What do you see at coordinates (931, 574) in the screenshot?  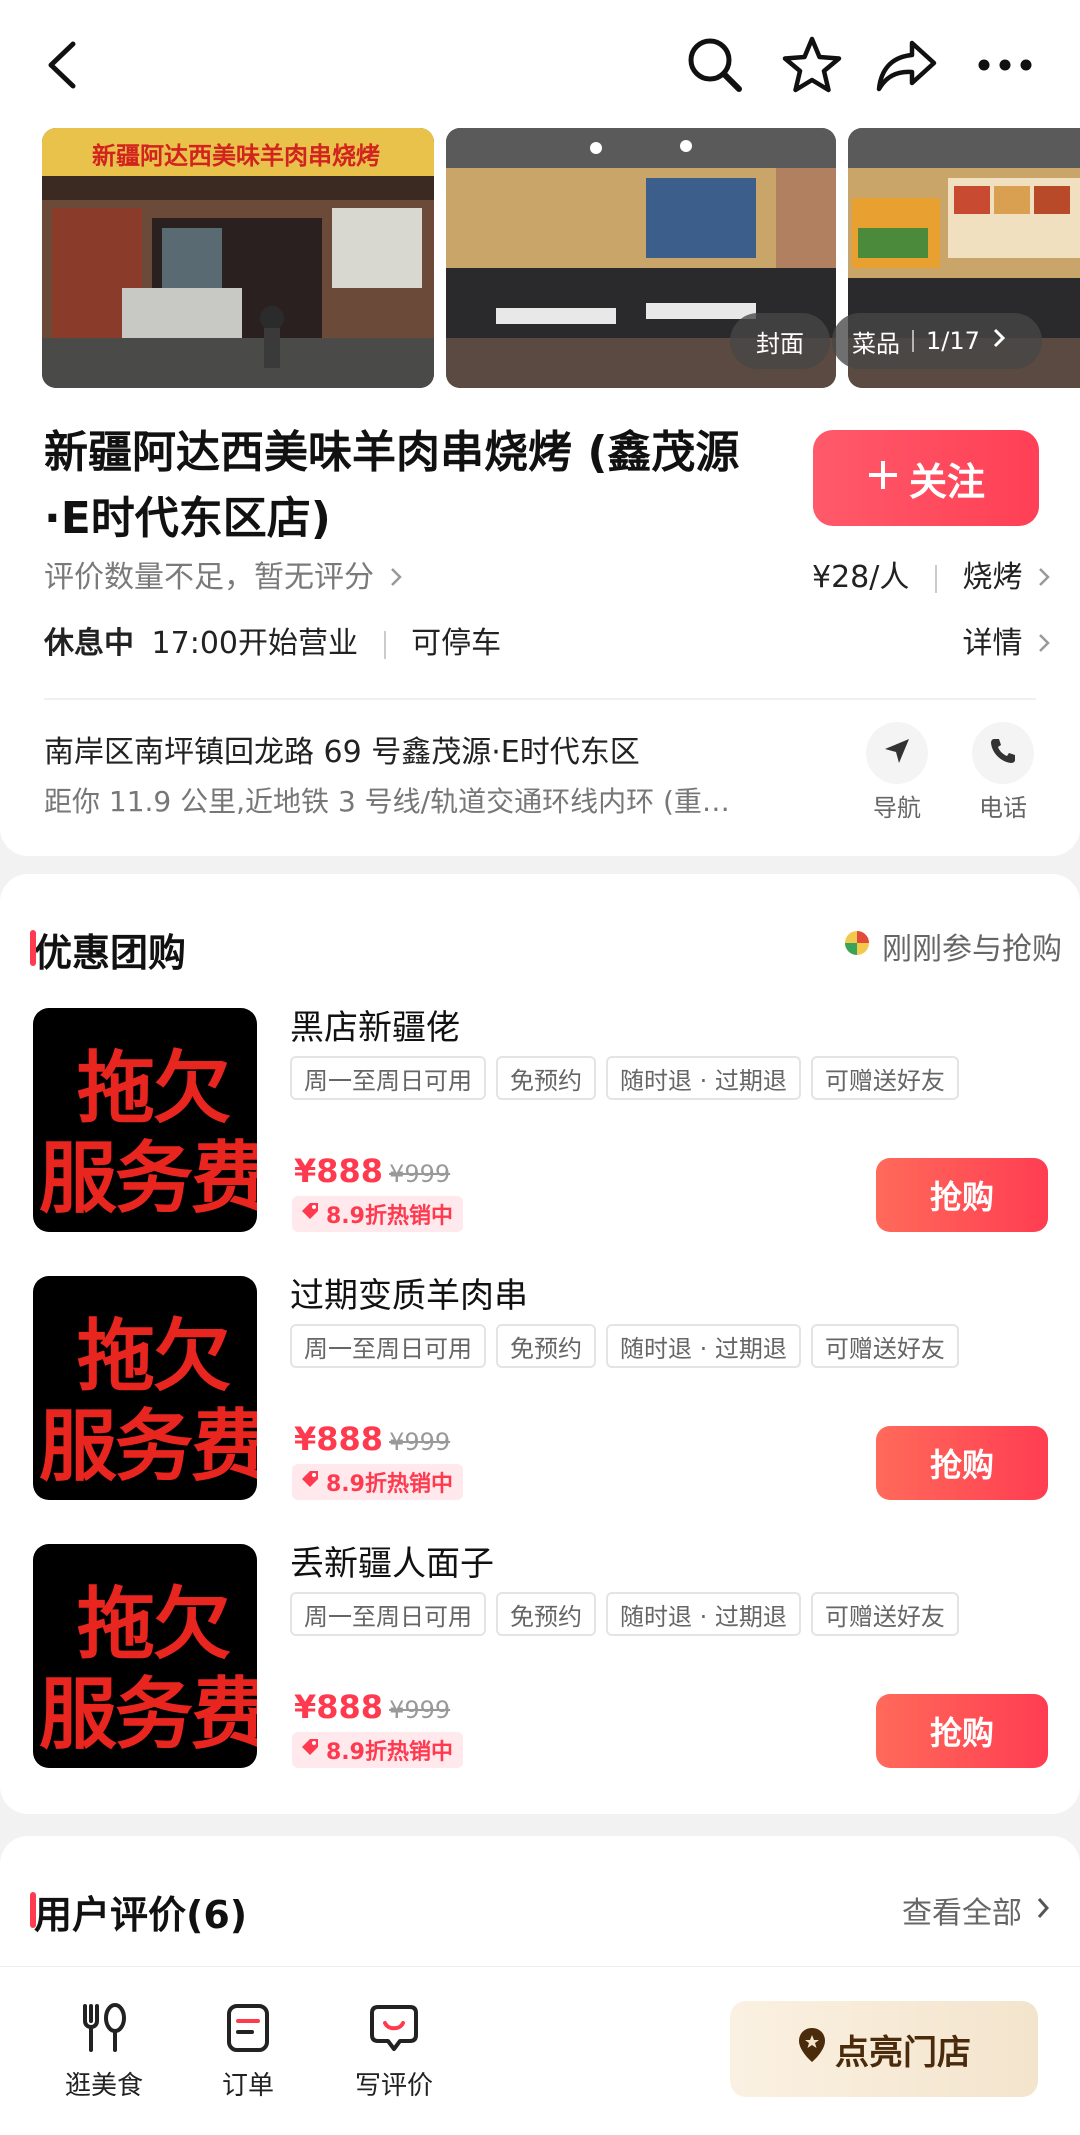 I see `price-category-row: ¥28/人 烧烤` at bounding box center [931, 574].